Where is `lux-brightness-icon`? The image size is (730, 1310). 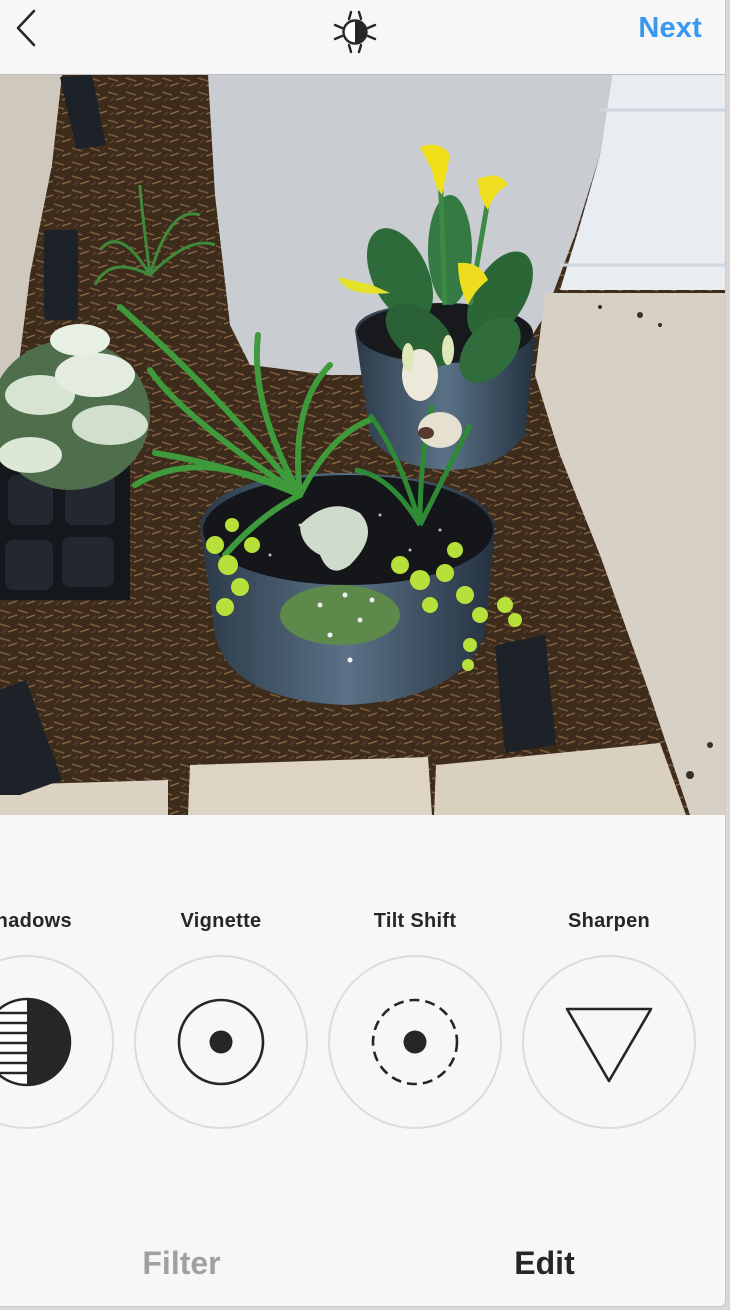 lux-brightness-icon is located at coordinates (355, 32).